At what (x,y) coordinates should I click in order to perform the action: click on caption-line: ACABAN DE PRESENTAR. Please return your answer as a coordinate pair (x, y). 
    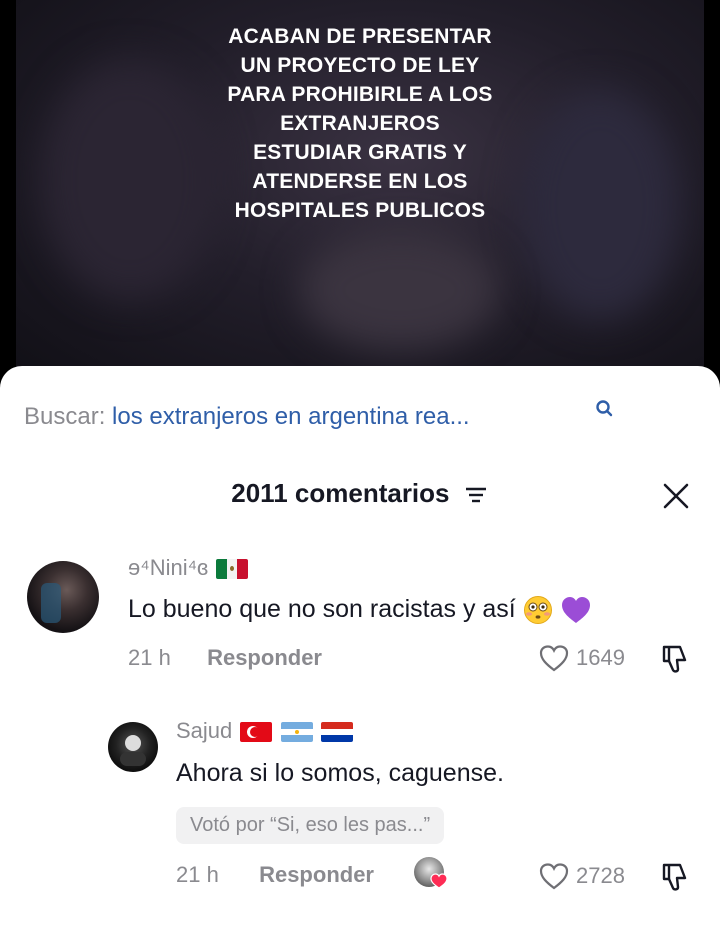
    Looking at the image, I should click on (360, 36).